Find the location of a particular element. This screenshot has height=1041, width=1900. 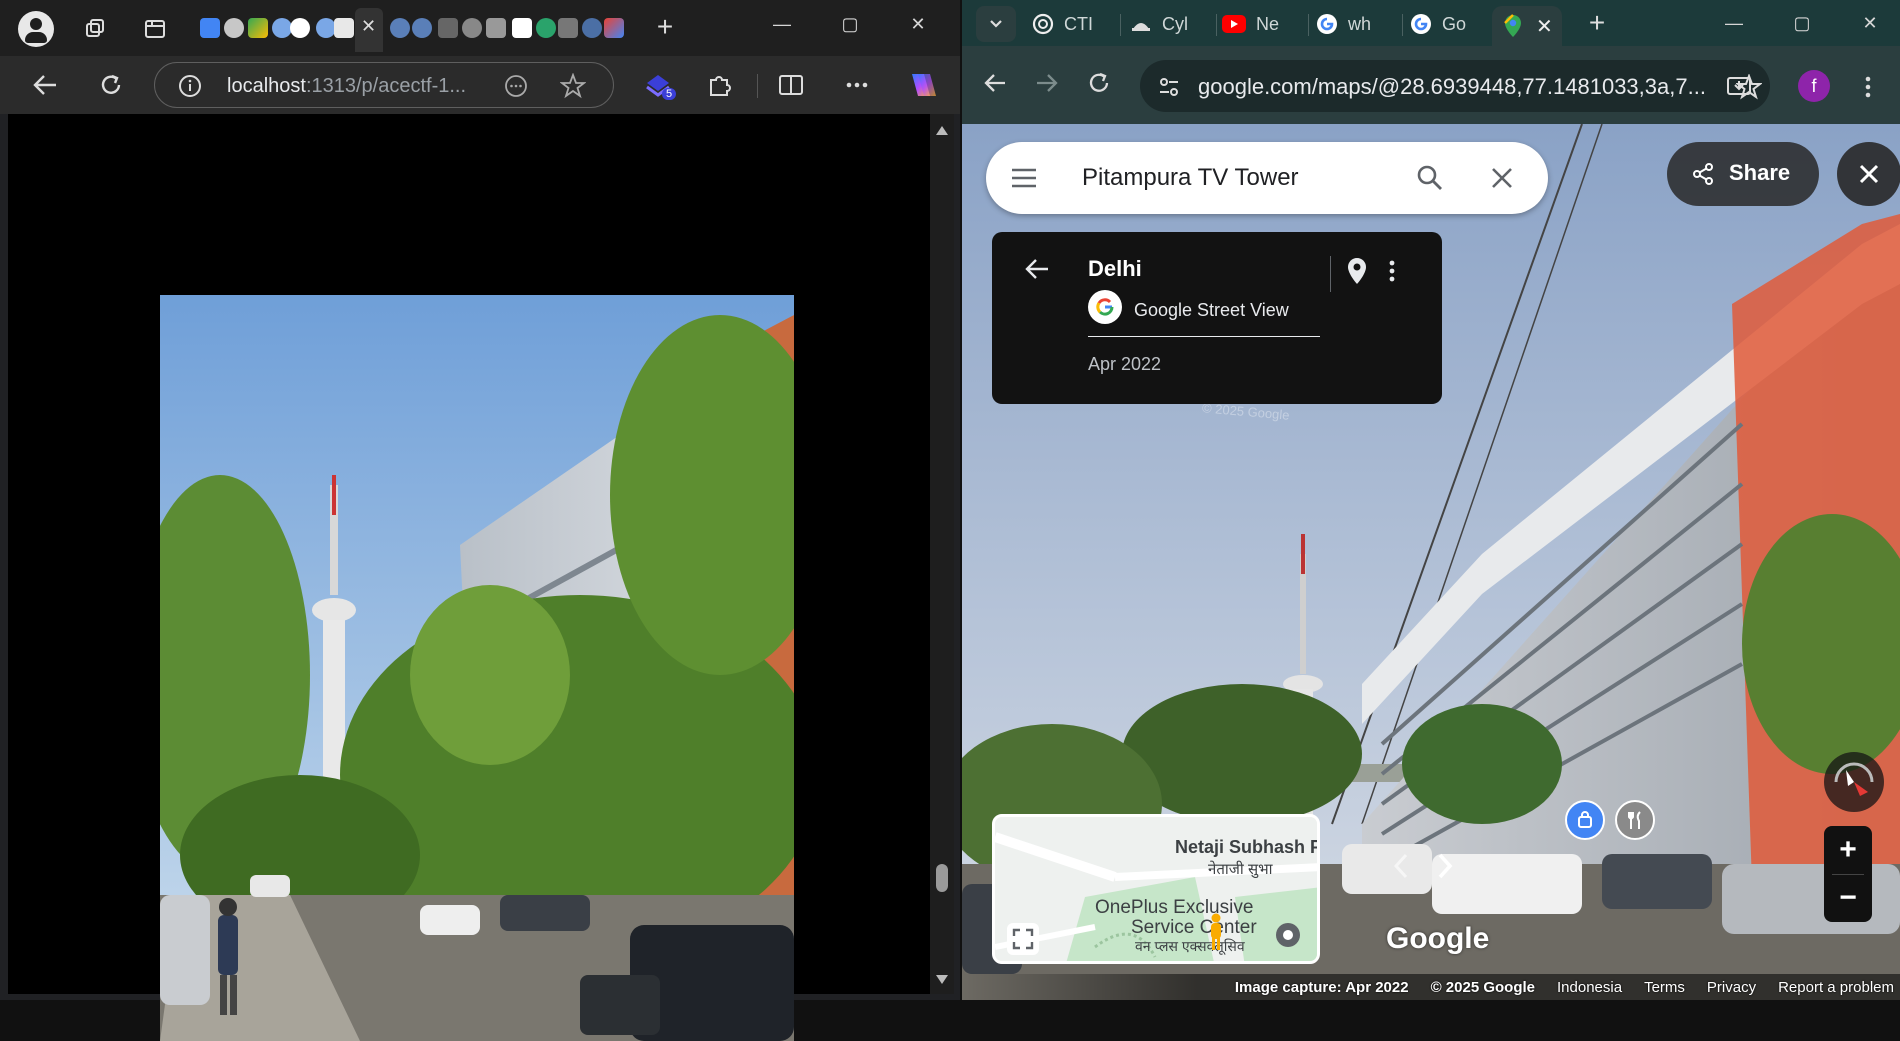

region-link: Indonesia is located at coordinates (1589, 987).